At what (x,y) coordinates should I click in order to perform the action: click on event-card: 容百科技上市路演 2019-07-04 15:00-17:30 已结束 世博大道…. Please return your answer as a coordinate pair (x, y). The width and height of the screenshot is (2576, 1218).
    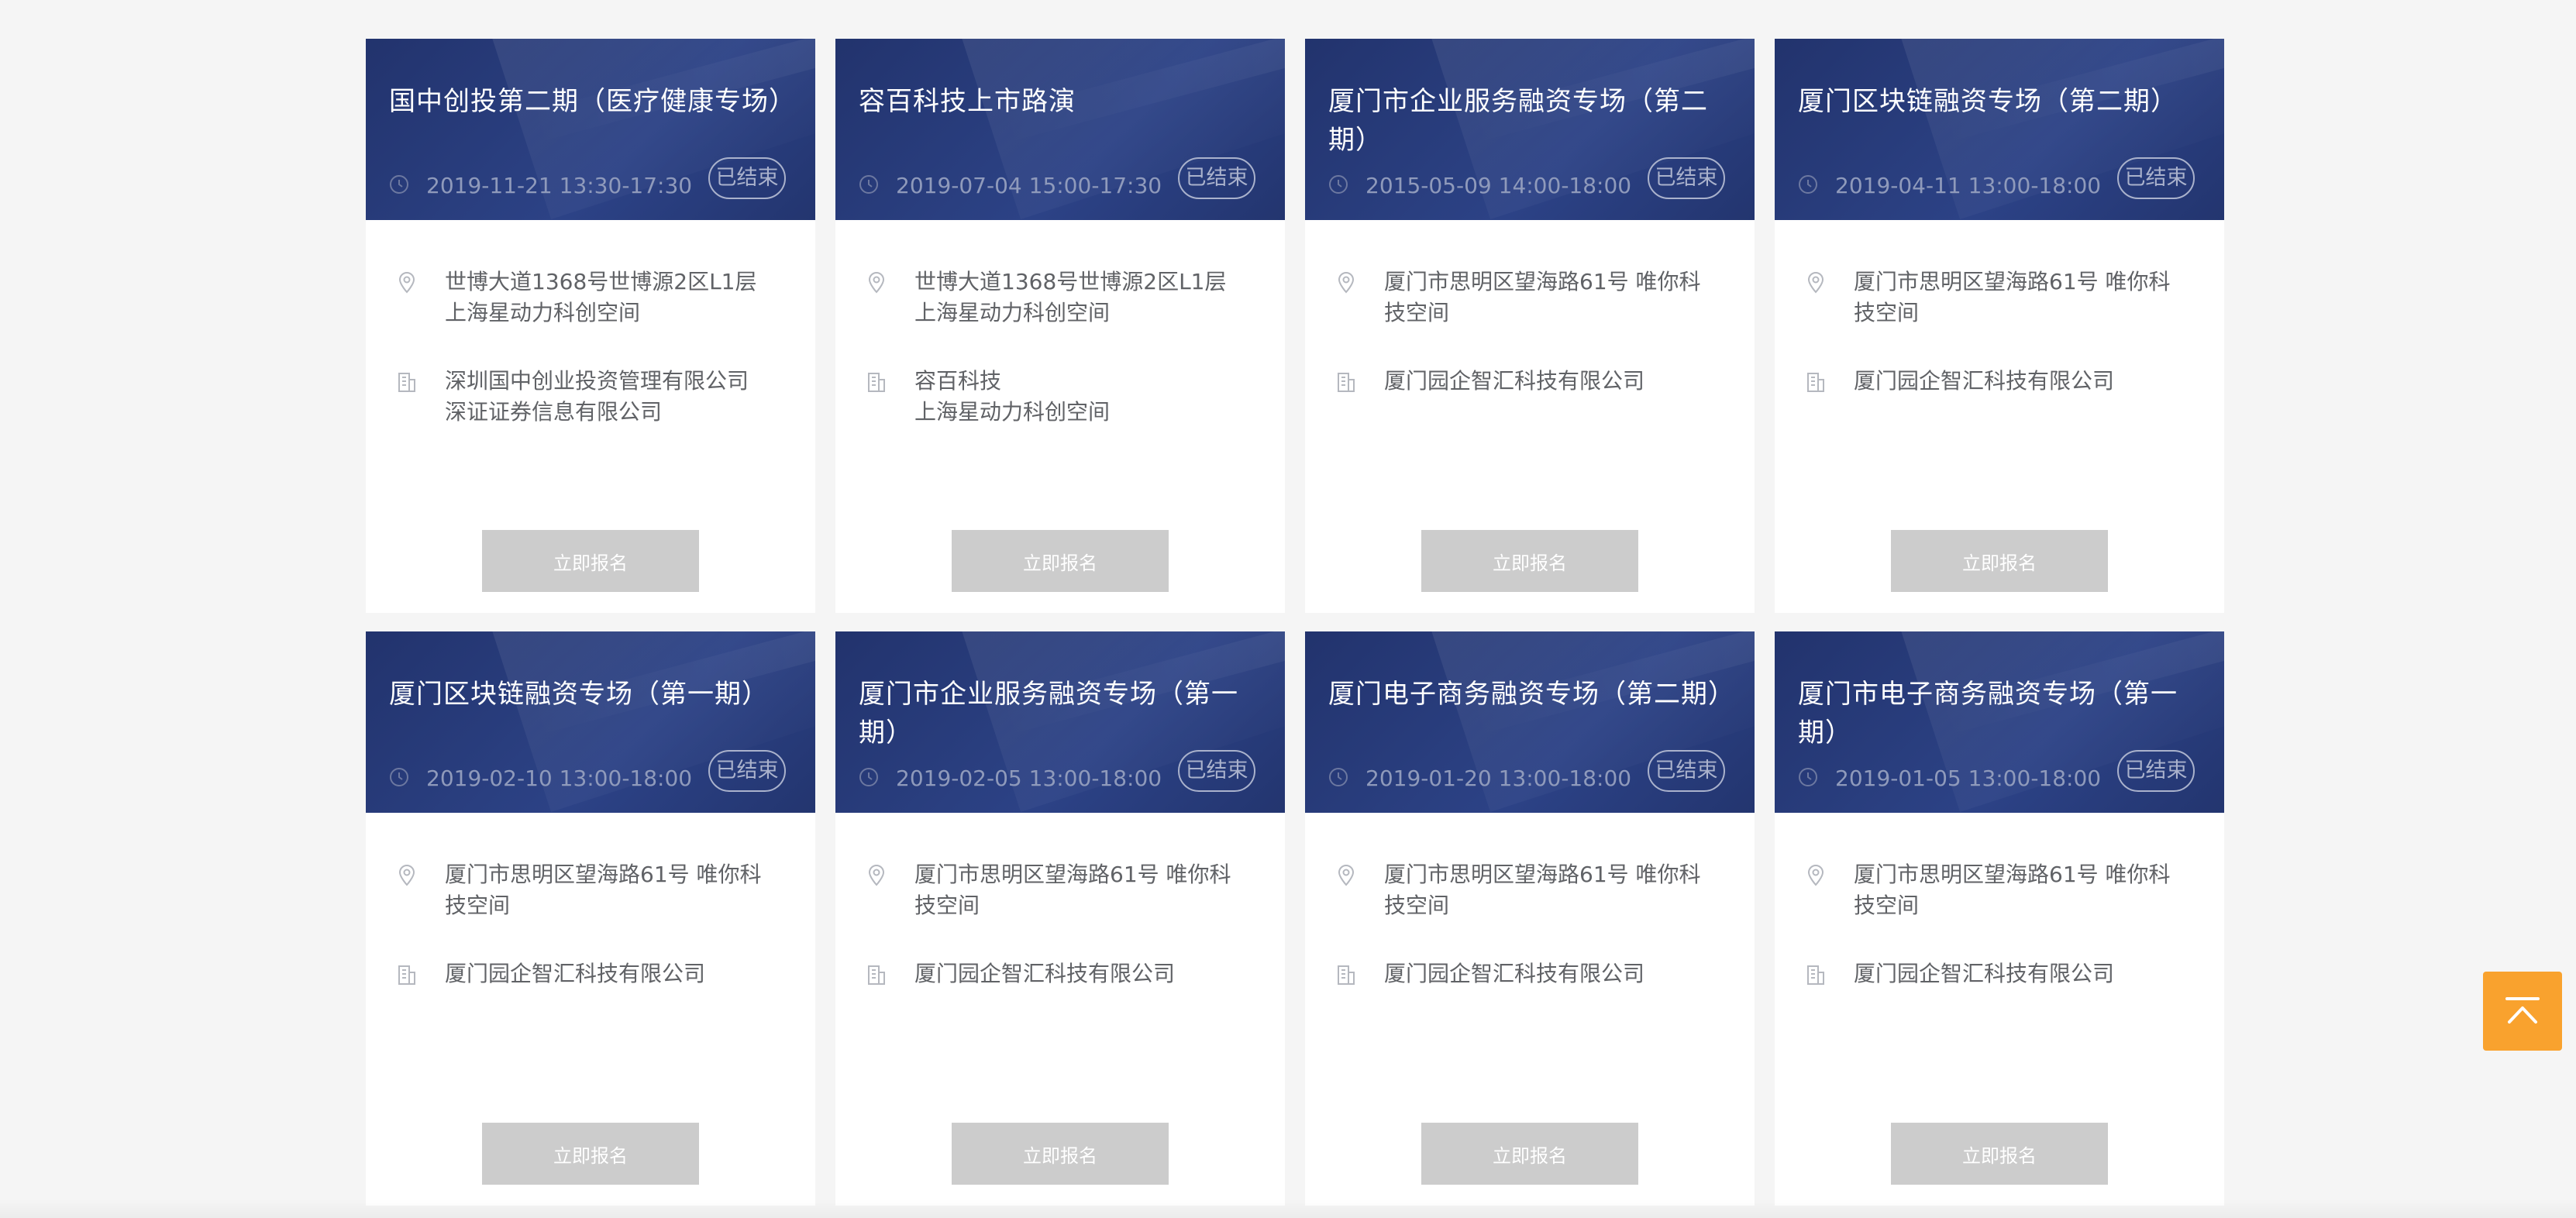
    Looking at the image, I should click on (1060, 326).